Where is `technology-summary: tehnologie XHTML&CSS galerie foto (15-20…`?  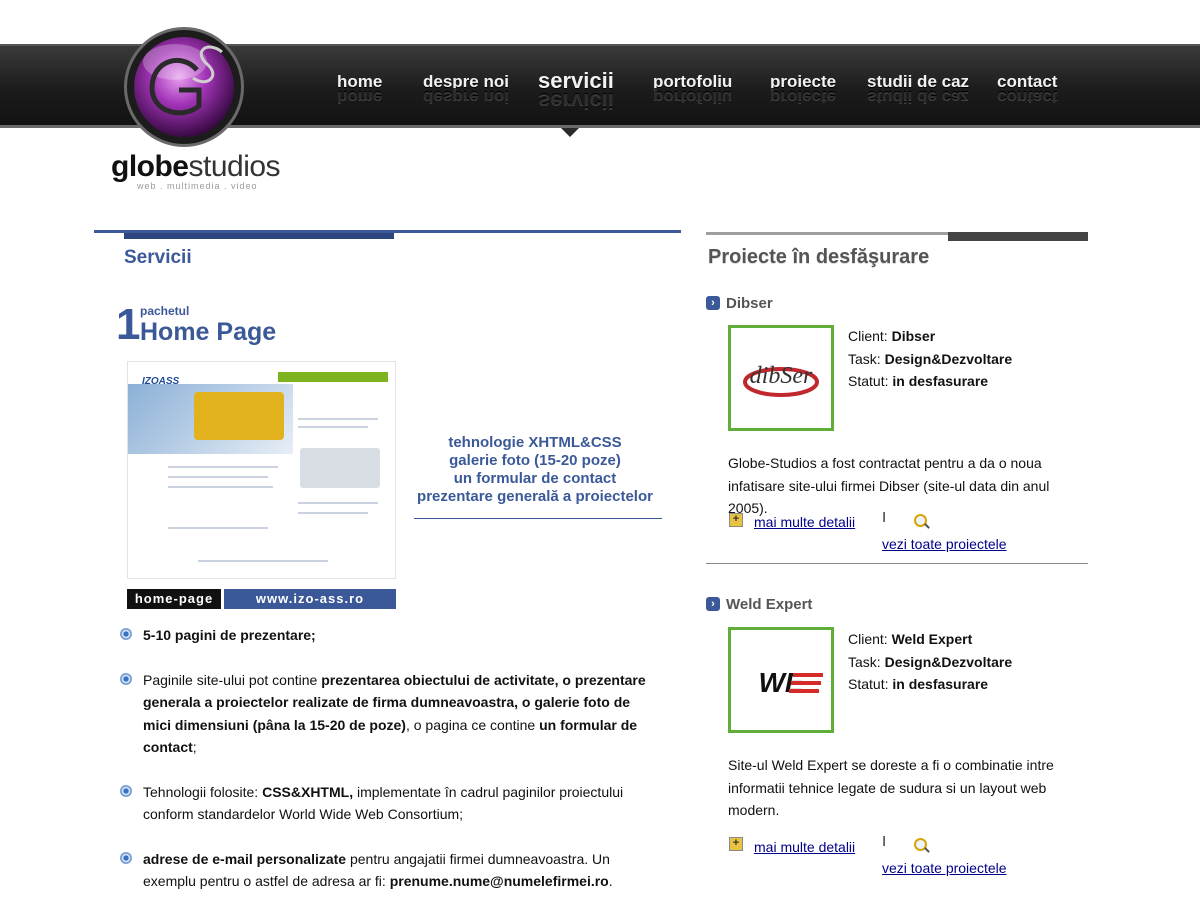
technology-summary: tehnologie XHTML&CSS galerie foto (15-20… is located at coordinates (535, 470).